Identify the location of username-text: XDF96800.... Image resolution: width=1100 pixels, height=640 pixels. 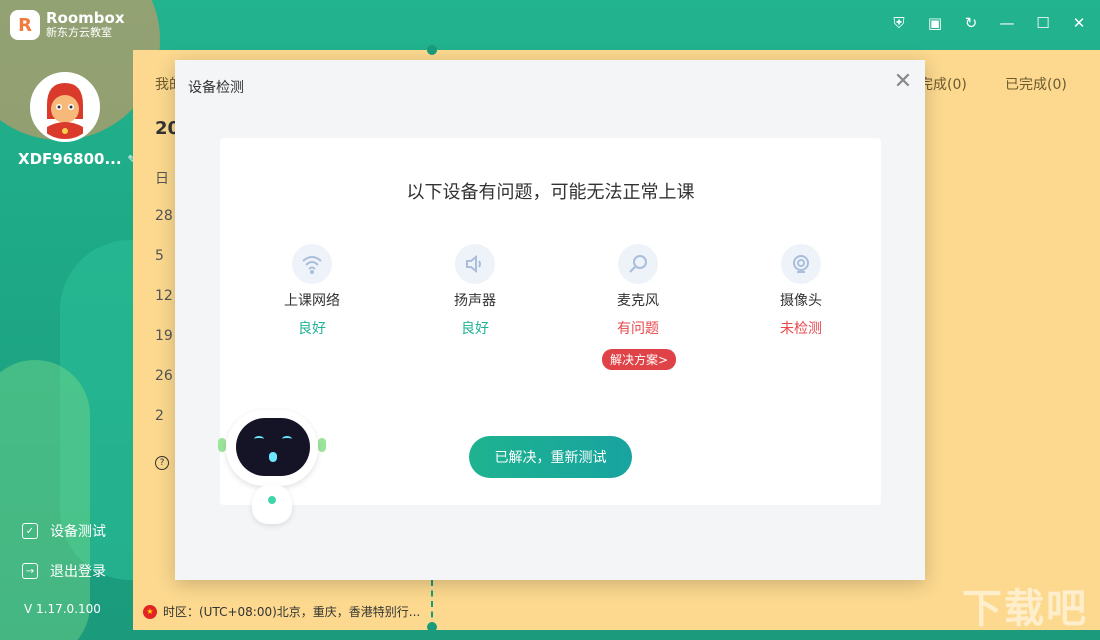
(70, 159).